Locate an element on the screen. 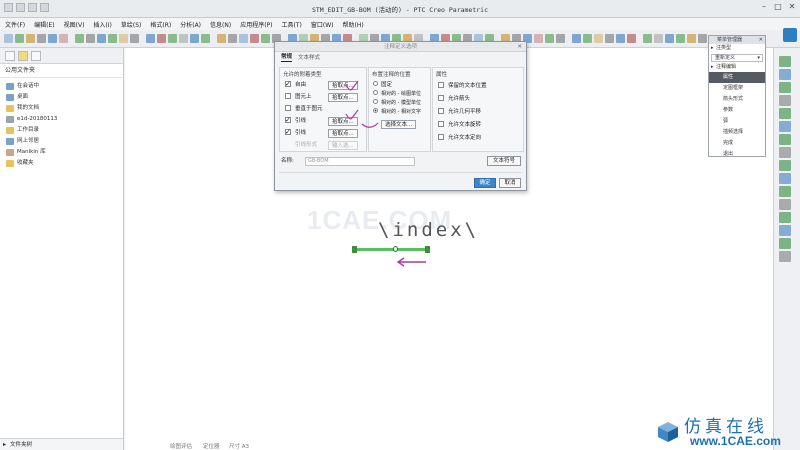 The height and width of the screenshot is (450, 800). logo-cube-icon is located at coordinates (668, 432).